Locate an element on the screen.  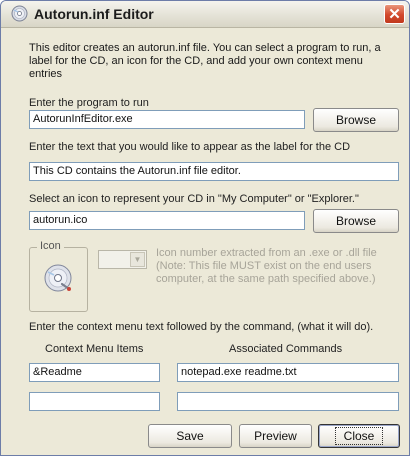
program-browse-button: Browse is located at coordinates (356, 120).